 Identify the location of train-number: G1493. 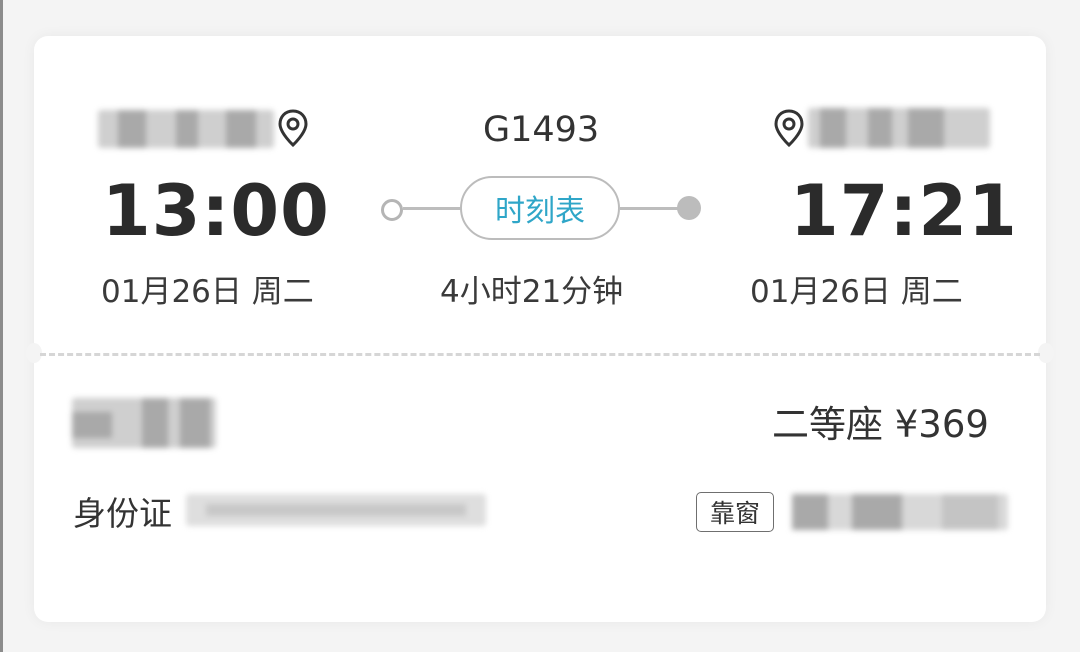
(541, 130).